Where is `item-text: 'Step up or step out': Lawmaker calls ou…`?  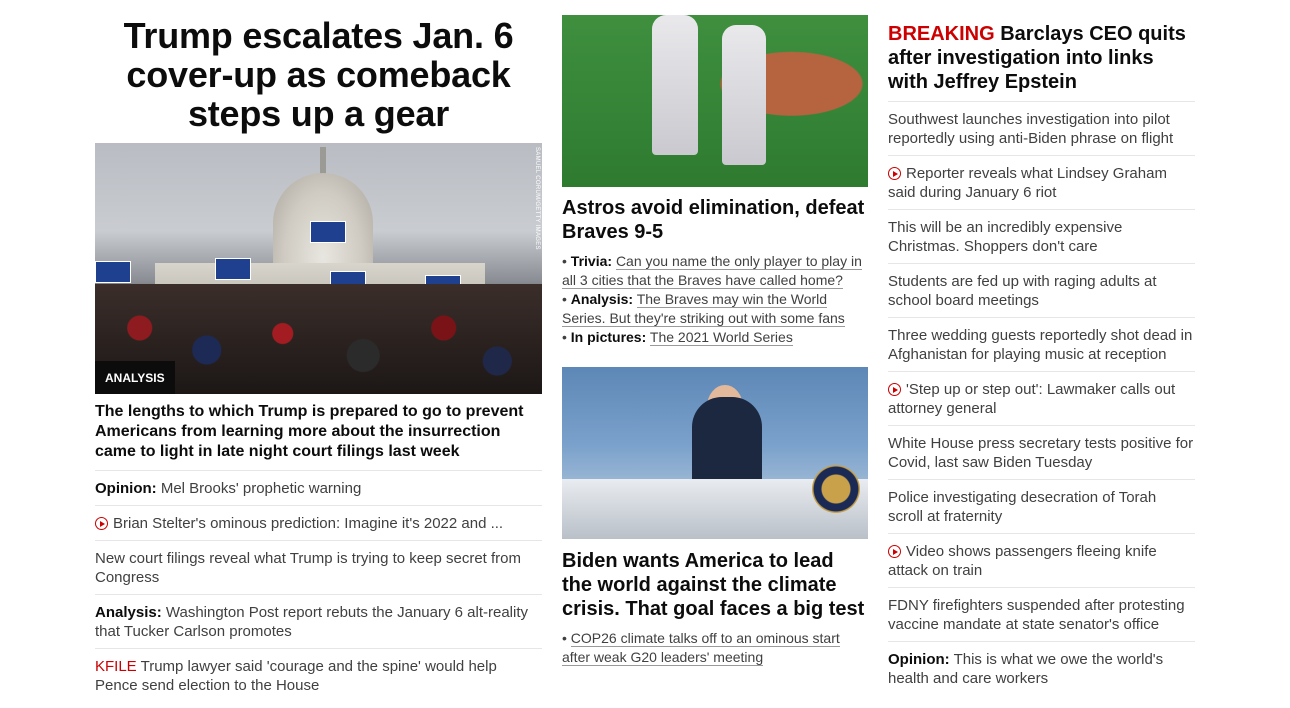 item-text: 'Step up or step out': Lawmaker calls ou… is located at coordinates (1032, 399).